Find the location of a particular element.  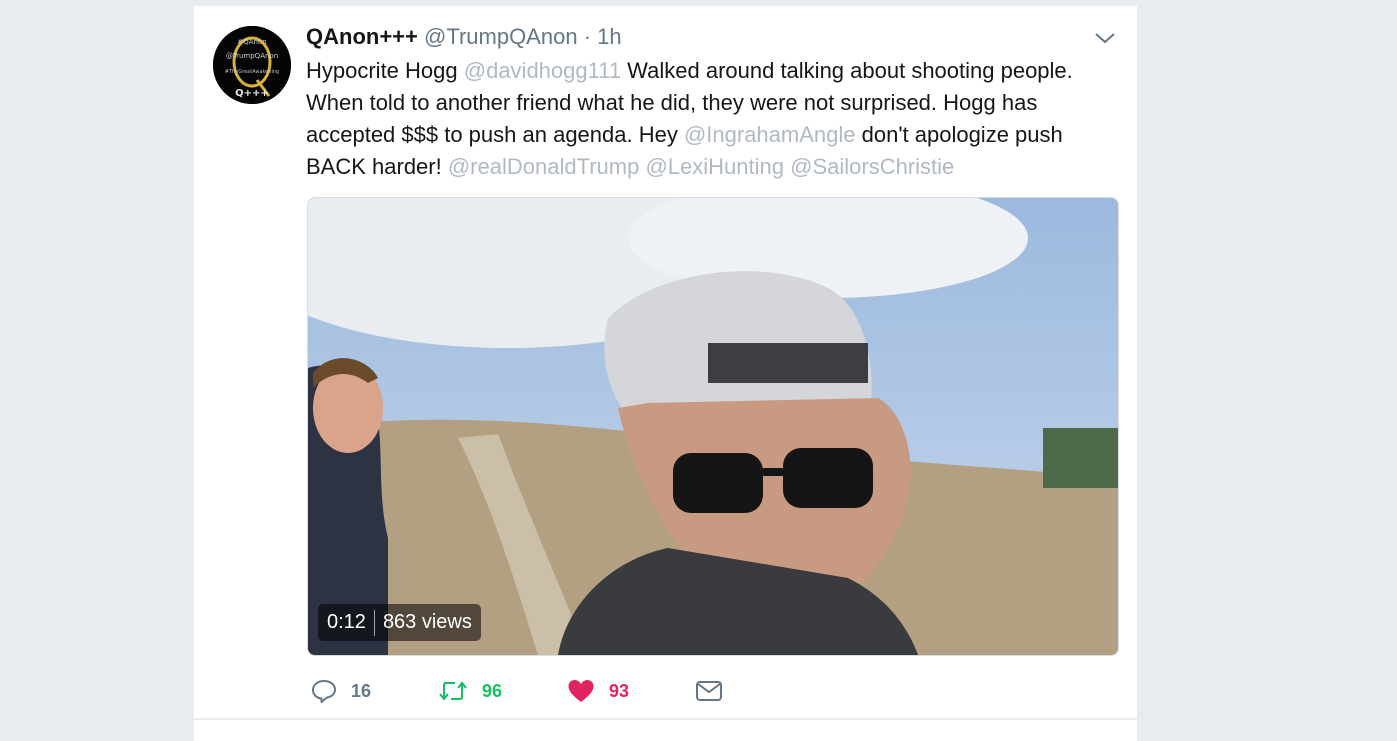

heart-icon is located at coordinates (581, 691).